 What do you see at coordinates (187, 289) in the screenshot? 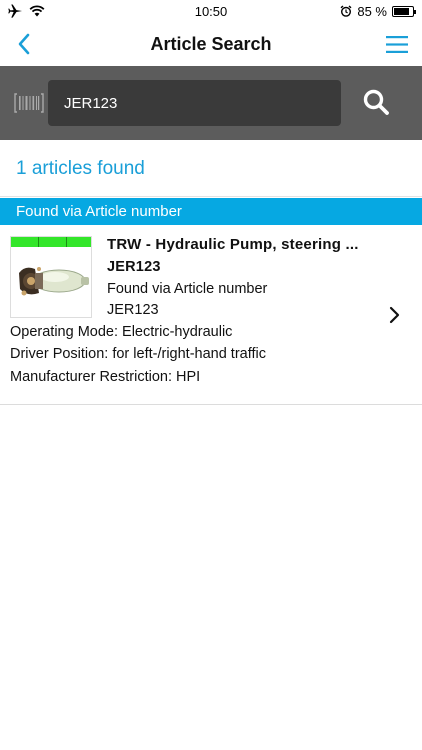
I see `found-via-label: Found via Article number` at bounding box center [187, 289].